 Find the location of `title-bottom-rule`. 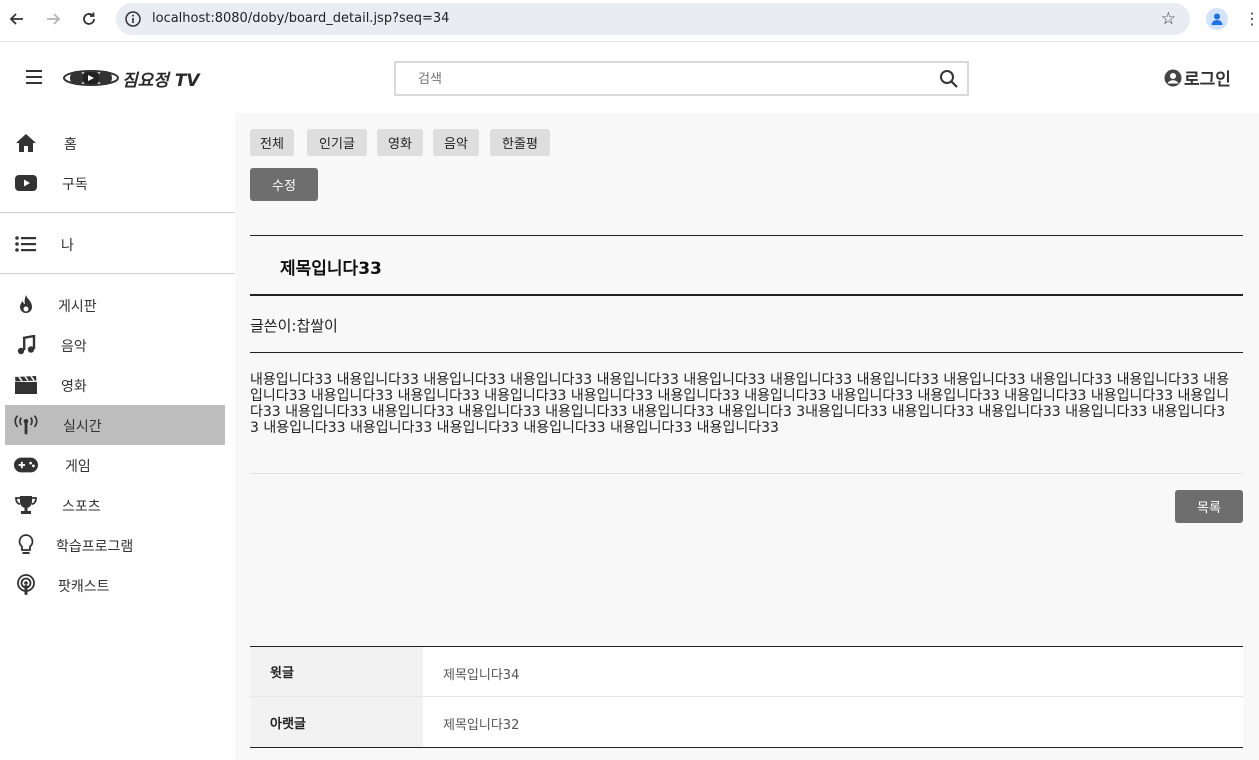

title-bottom-rule is located at coordinates (746, 295).